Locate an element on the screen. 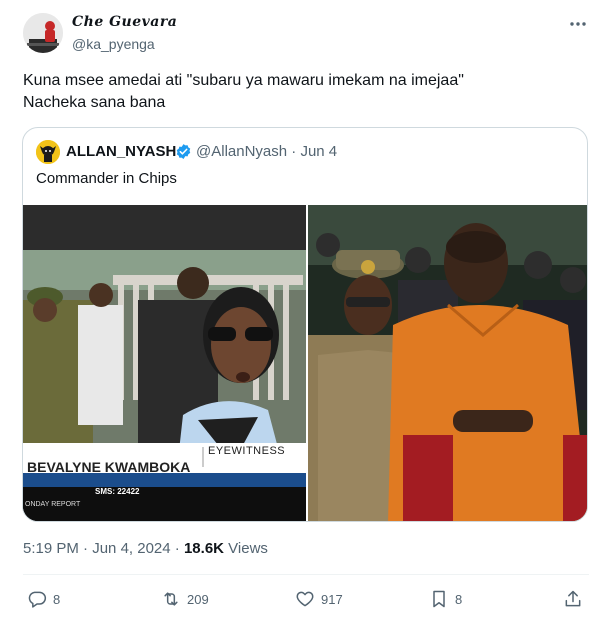 This screenshot has height=619, width=608. lower-third-tag: EYEWITNESS is located at coordinates (247, 451).